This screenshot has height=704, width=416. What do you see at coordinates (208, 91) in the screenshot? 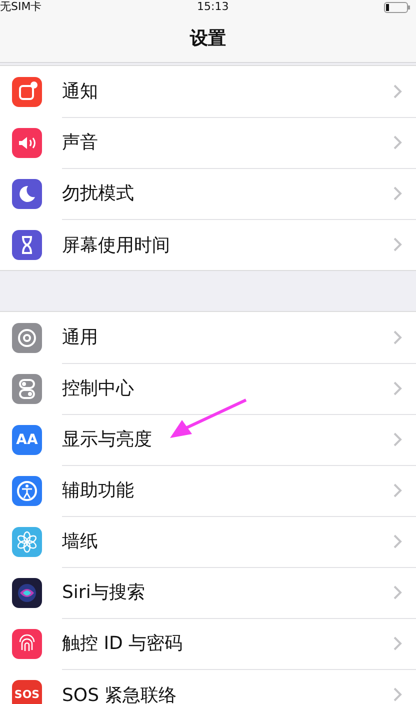
I see `settings-row: 通知` at bounding box center [208, 91].